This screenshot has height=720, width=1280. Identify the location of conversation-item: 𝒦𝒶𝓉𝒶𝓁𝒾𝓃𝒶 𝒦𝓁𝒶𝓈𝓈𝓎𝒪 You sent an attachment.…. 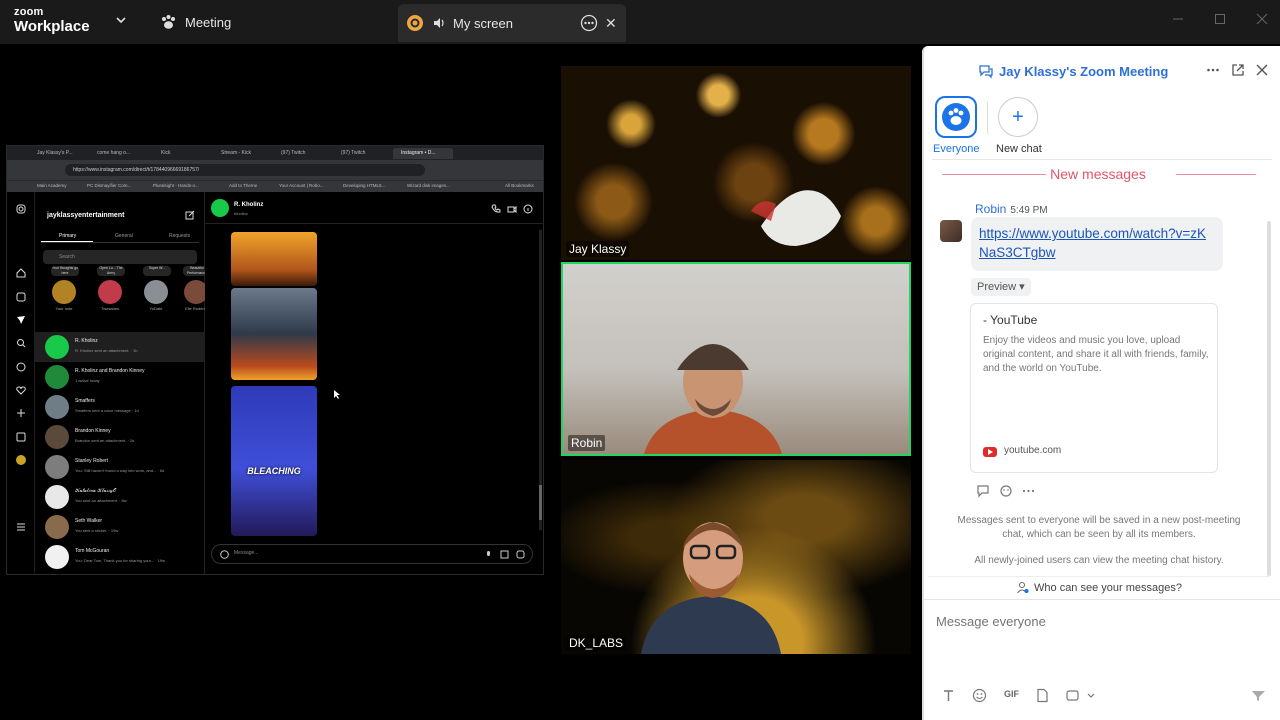
(120, 497).